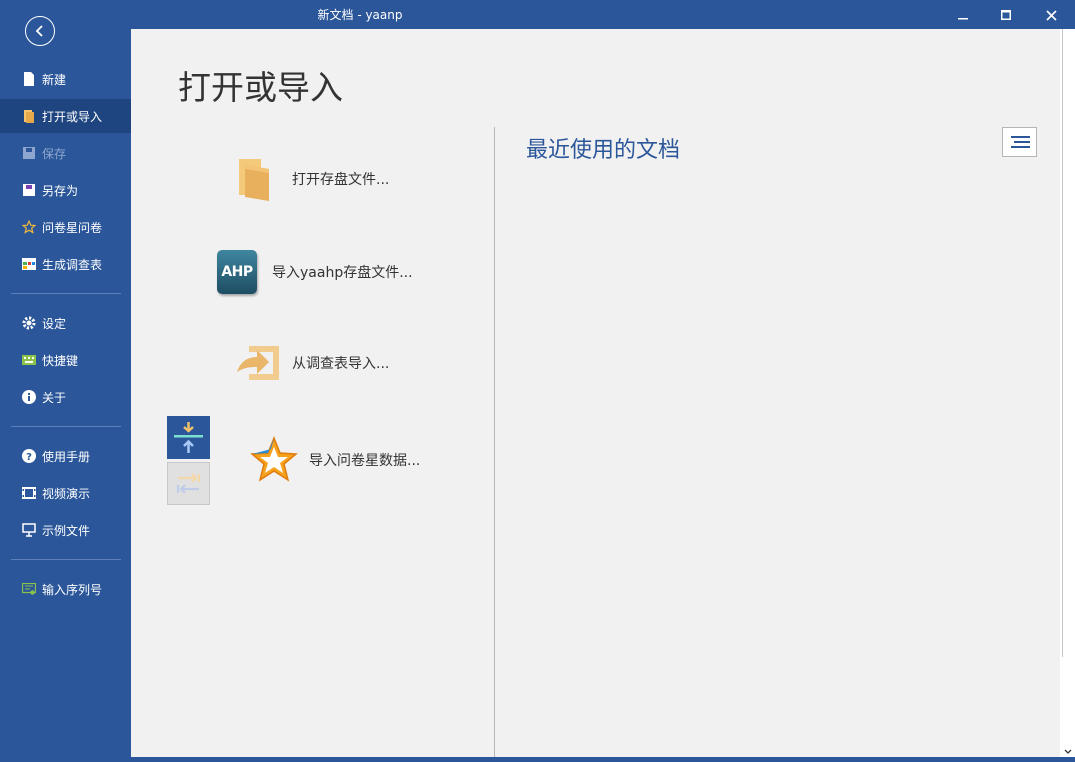 Image resolution: width=1075 pixels, height=762 pixels. What do you see at coordinates (1068, 750) in the screenshot?
I see `resize-grip-icon` at bounding box center [1068, 750].